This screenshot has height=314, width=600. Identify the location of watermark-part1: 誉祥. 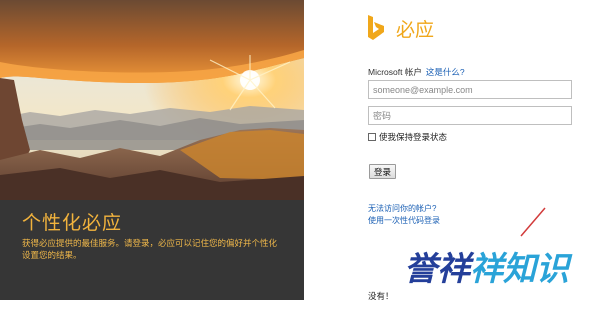
(437, 268).